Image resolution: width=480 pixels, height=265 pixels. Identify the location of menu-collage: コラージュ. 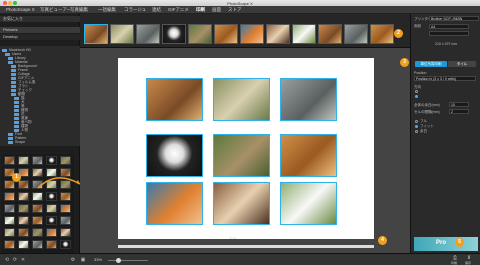
(135, 10).